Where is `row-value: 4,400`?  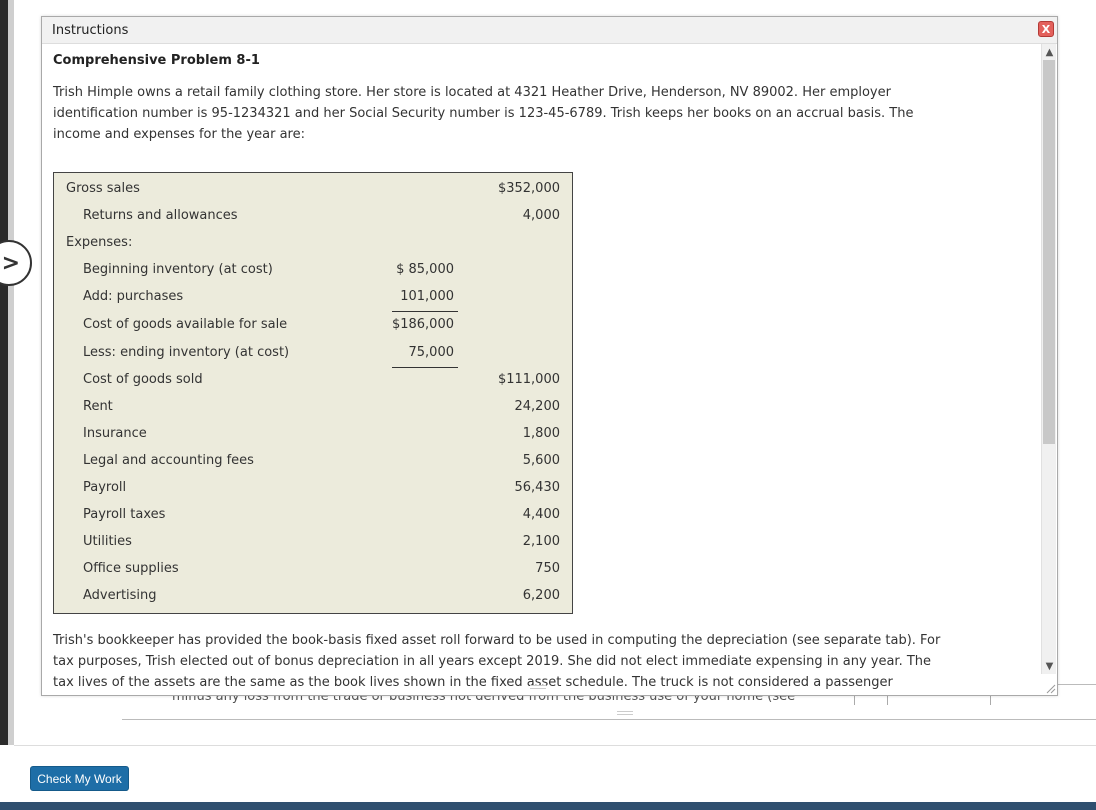 row-value: 4,400 is located at coordinates (541, 514).